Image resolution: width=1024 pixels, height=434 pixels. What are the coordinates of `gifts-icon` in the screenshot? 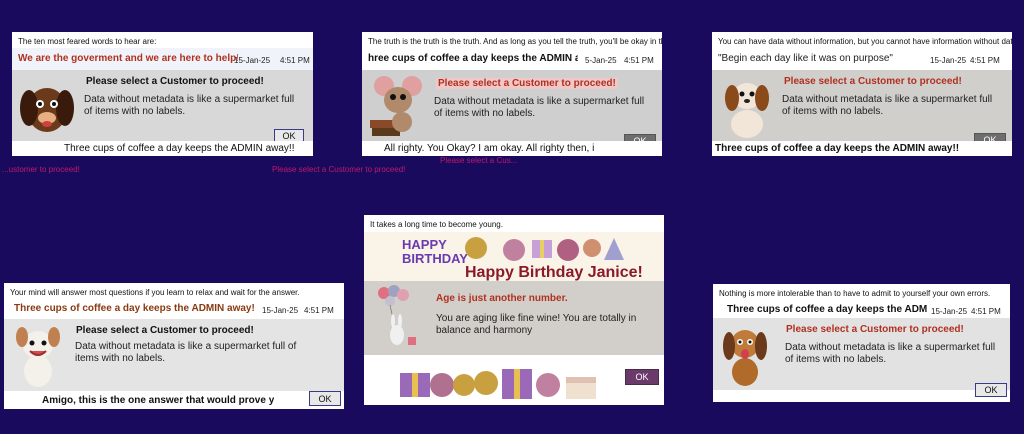 It's located at (498, 384).